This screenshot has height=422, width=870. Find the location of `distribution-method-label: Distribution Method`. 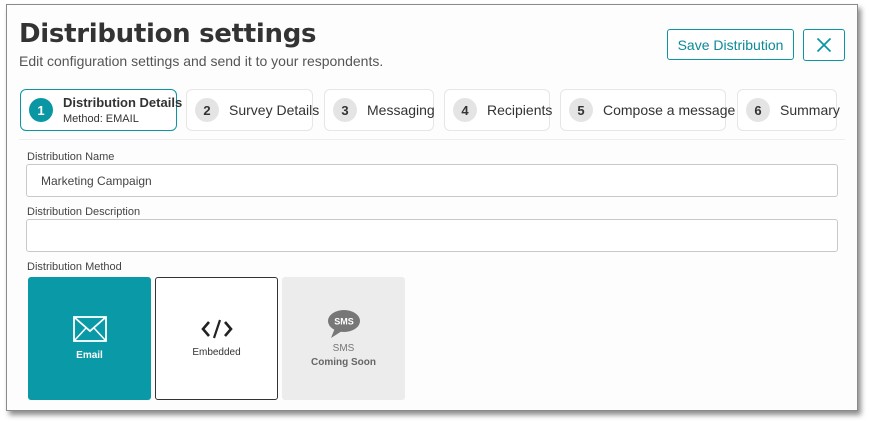

distribution-method-label: Distribution Method is located at coordinates (74, 267).